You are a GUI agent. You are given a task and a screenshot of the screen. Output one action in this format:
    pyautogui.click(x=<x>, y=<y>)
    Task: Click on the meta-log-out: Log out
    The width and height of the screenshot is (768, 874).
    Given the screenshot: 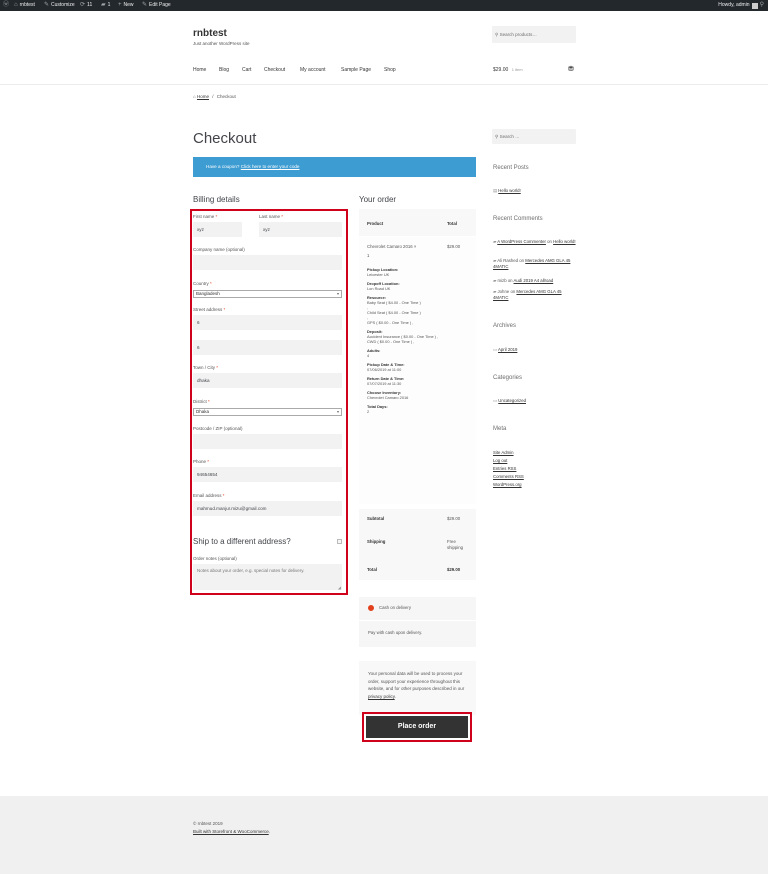 What is the action you would take?
    pyautogui.click(x=500, y=460)
    